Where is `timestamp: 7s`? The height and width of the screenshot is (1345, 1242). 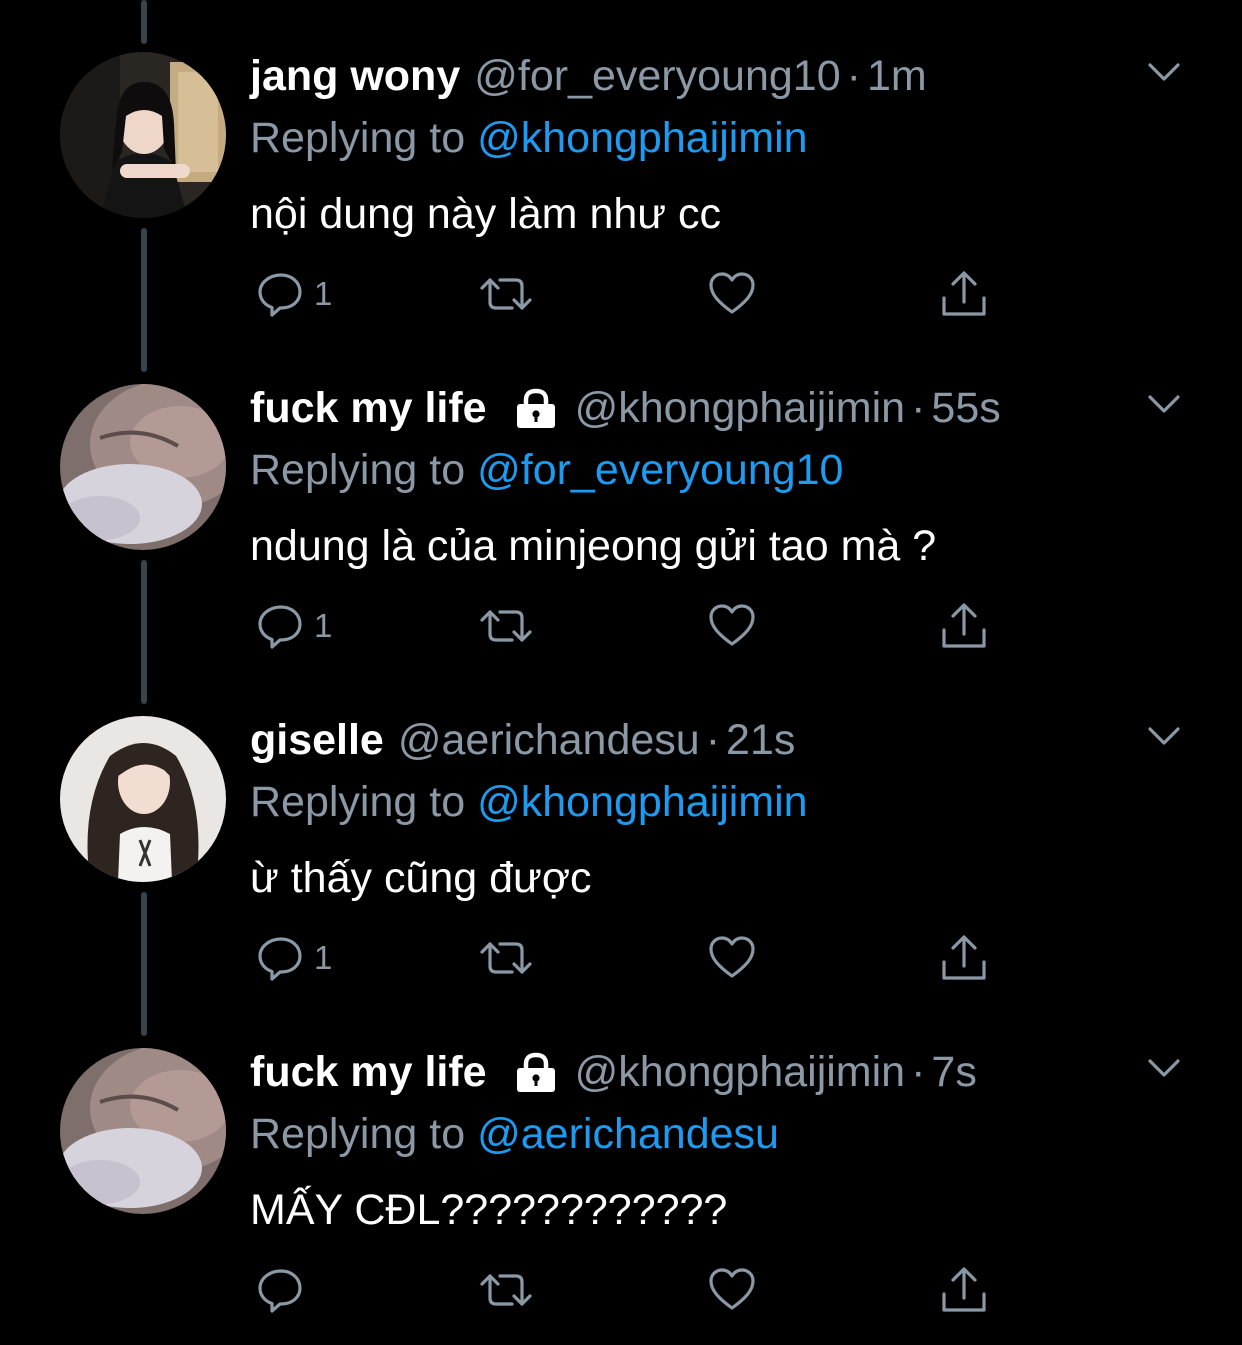 timestamp: 7s is located at coordinates (953, 1072).